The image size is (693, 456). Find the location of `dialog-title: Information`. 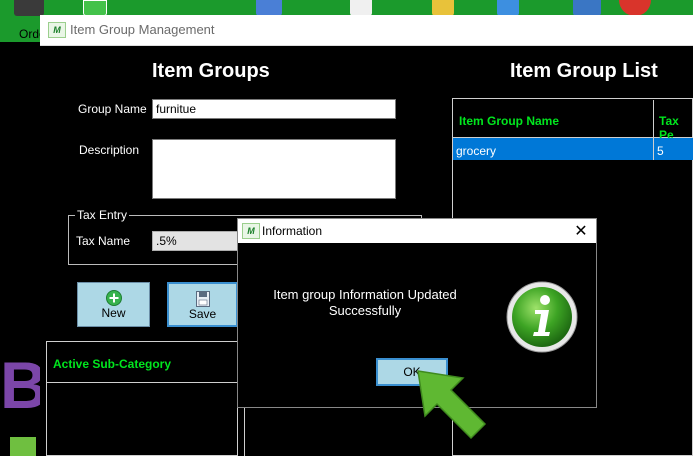

dialog-title: Information is located at coordinates (292, 231).